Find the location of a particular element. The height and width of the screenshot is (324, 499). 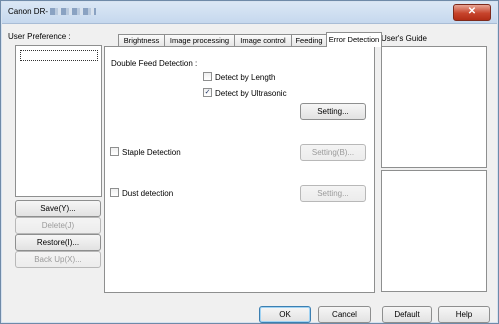

window-title: Canon DR- is located at coordinates (52, 11).